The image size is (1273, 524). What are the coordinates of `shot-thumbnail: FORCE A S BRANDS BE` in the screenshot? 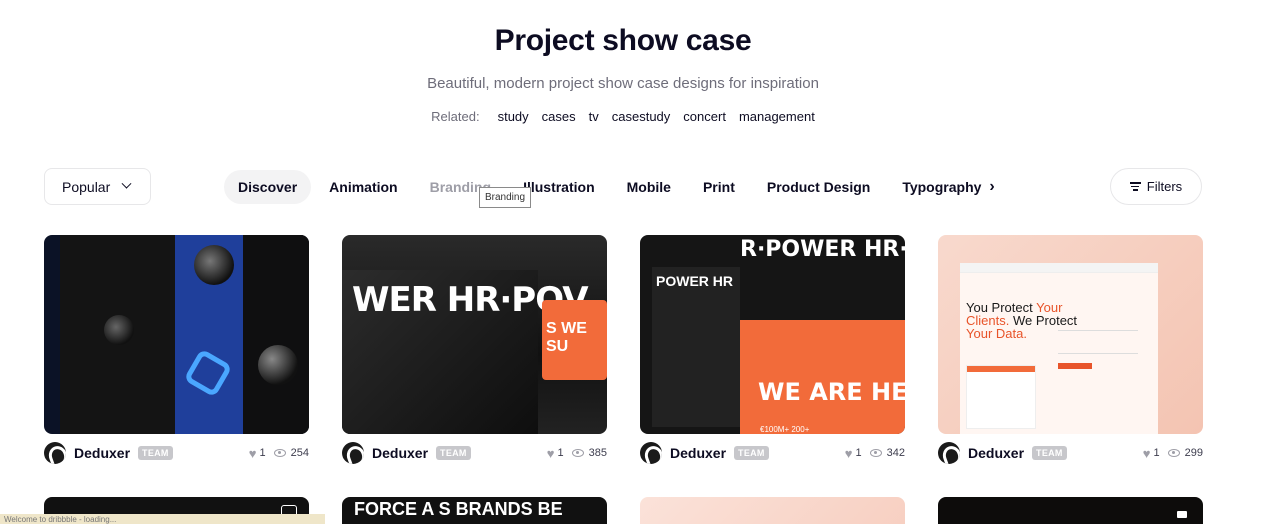 It's located at (474, 510).